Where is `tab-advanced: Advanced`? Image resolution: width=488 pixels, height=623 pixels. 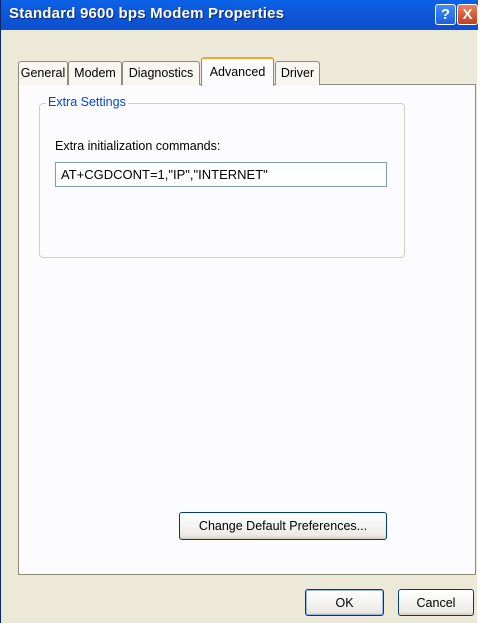
tab-advanced: Advanced is located at coordinates (237, 71).